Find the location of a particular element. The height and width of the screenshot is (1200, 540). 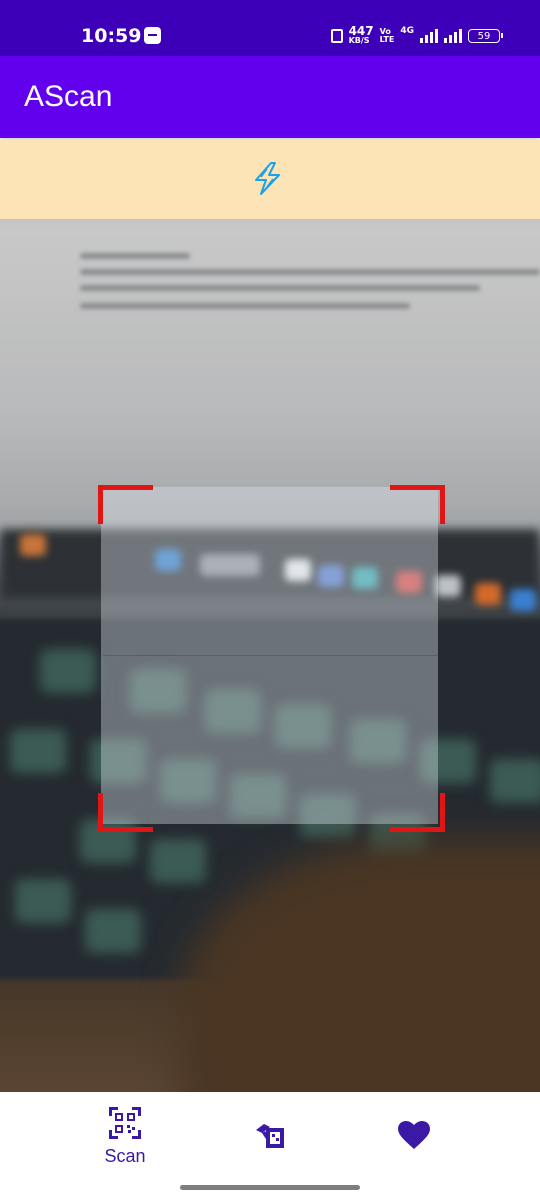

bottom-navigation: Scan is located at coordinates (270, 1146).